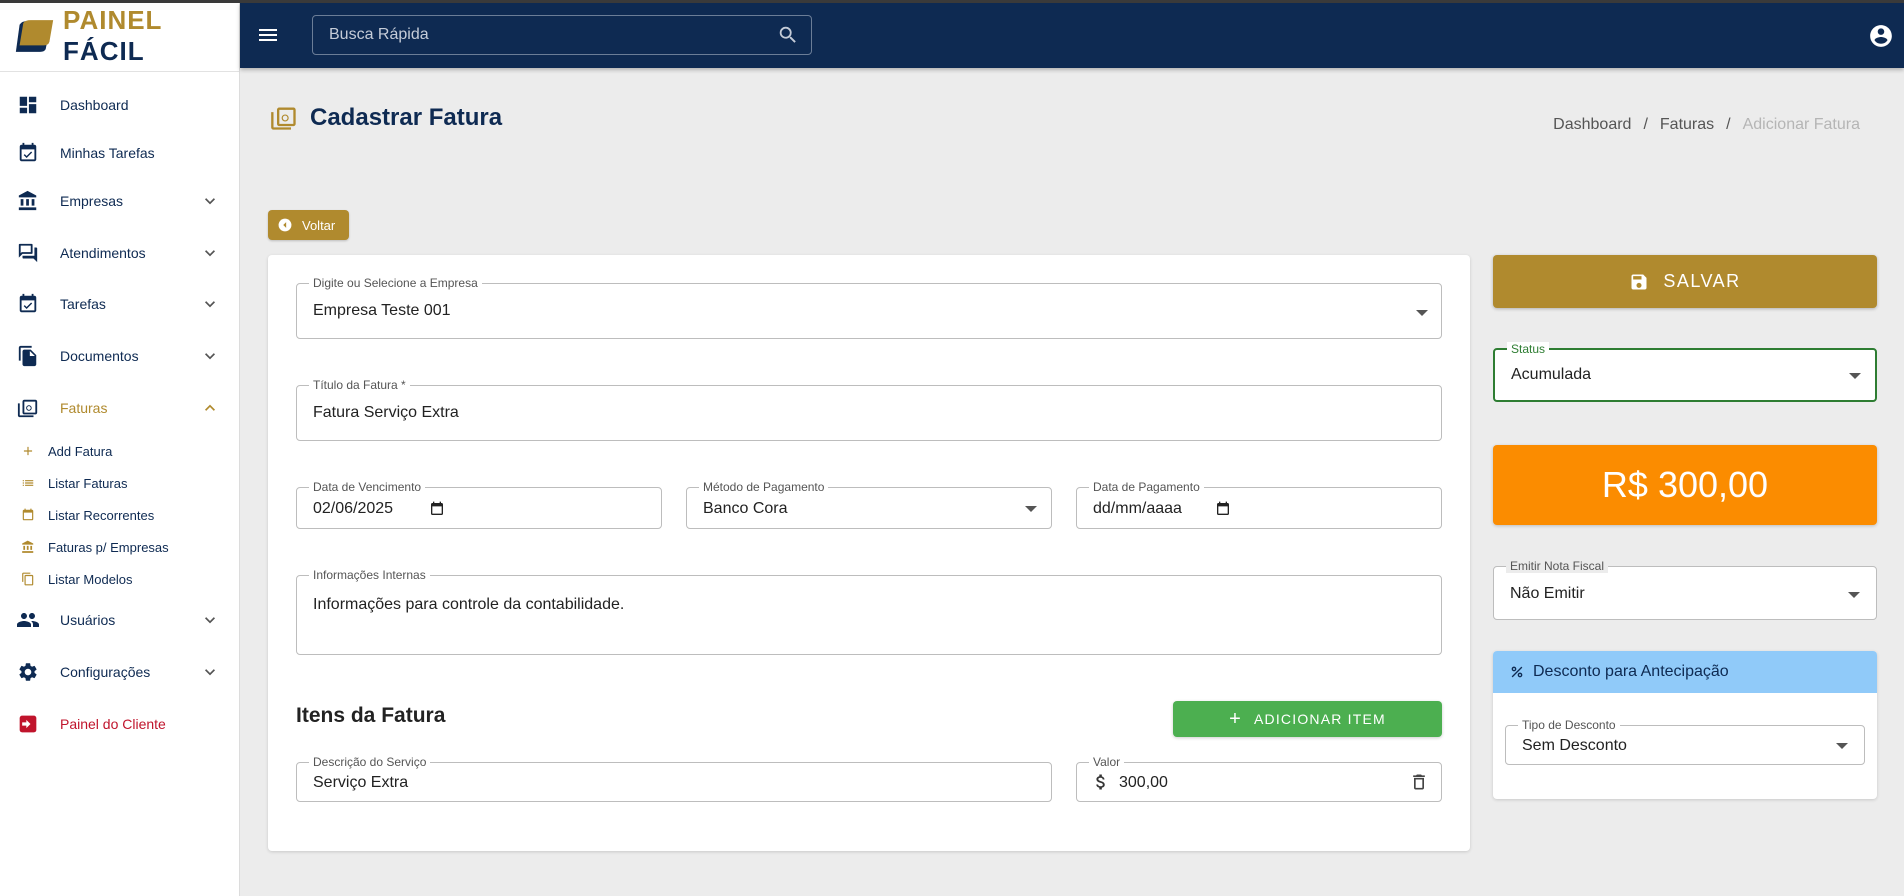  What do you see at coordinates (1631, 671) in the screenshot?
I see `discount-title: Desconto para Antecipação` at bounding box center [1631, 671].